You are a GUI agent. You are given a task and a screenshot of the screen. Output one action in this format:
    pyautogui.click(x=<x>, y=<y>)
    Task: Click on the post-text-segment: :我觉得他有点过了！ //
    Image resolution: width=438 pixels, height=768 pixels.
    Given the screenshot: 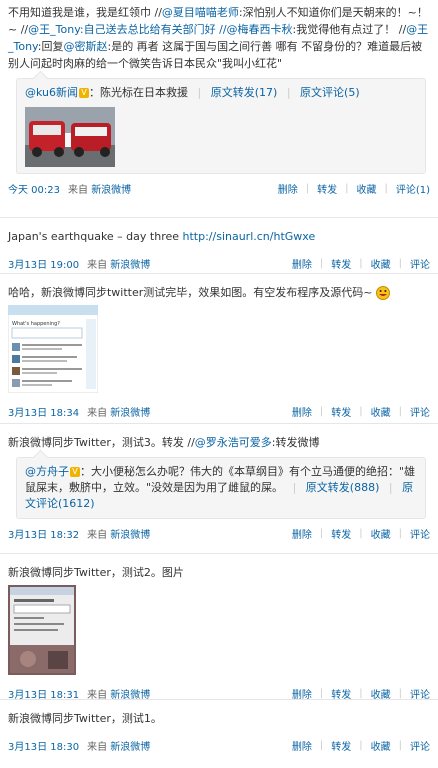 What is the action you would take?
    pyautogui.click(x=349, y=29)
    